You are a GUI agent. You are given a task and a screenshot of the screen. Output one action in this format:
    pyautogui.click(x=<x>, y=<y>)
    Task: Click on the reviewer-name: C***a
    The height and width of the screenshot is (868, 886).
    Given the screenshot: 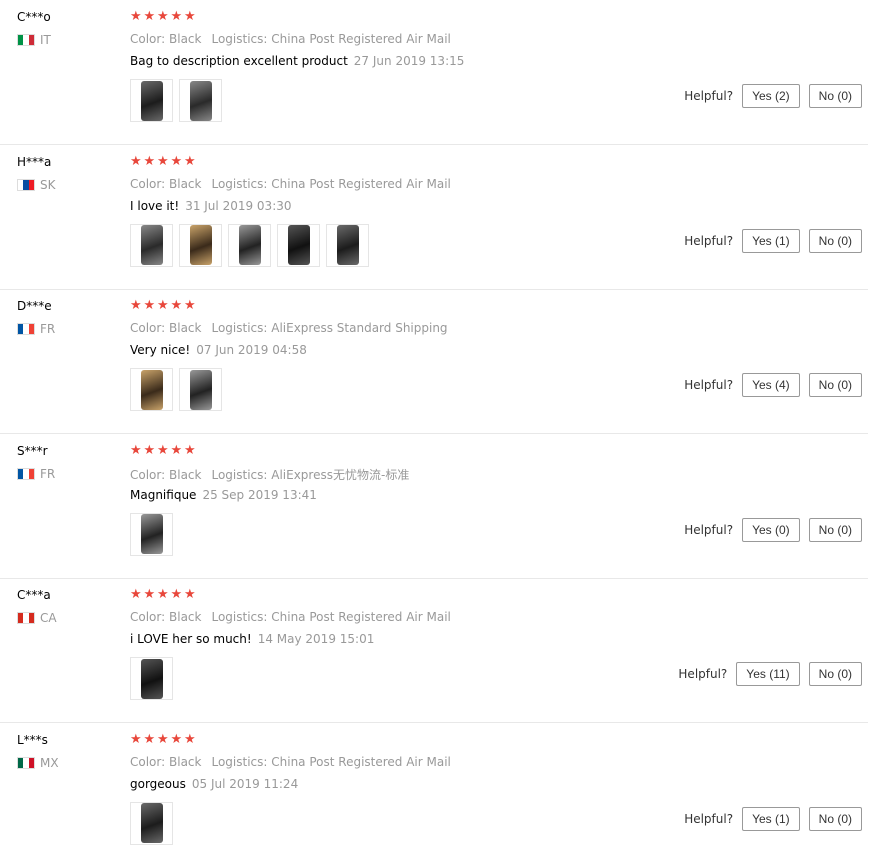 What is the action you would take?
    pyautogui.click(x=34, y=595)
    